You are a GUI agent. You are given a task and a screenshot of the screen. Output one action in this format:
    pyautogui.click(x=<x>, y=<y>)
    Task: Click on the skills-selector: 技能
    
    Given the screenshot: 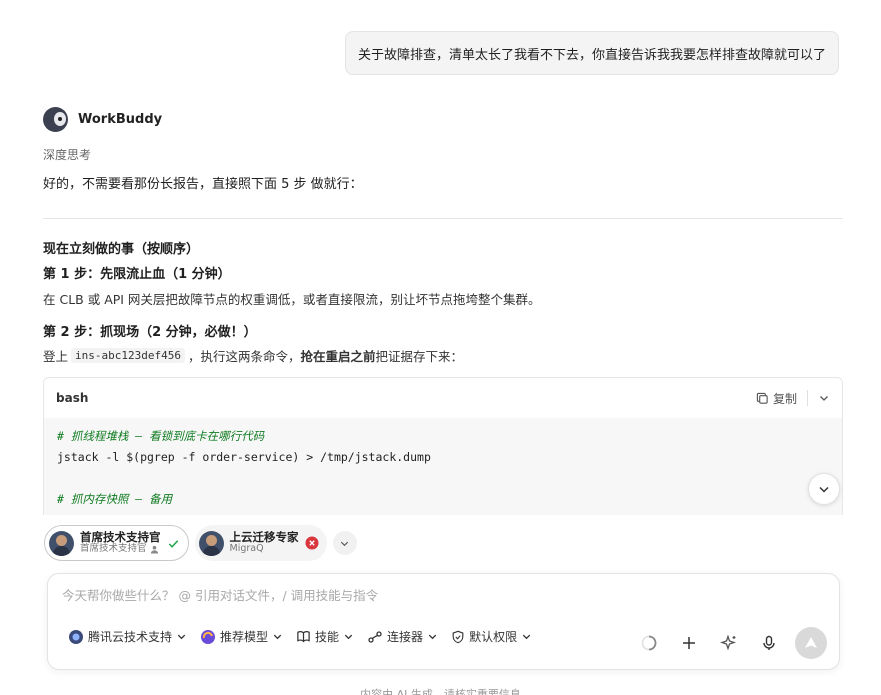 What is the action you would take?
    pyautogui.click(x=325, y=636)
    